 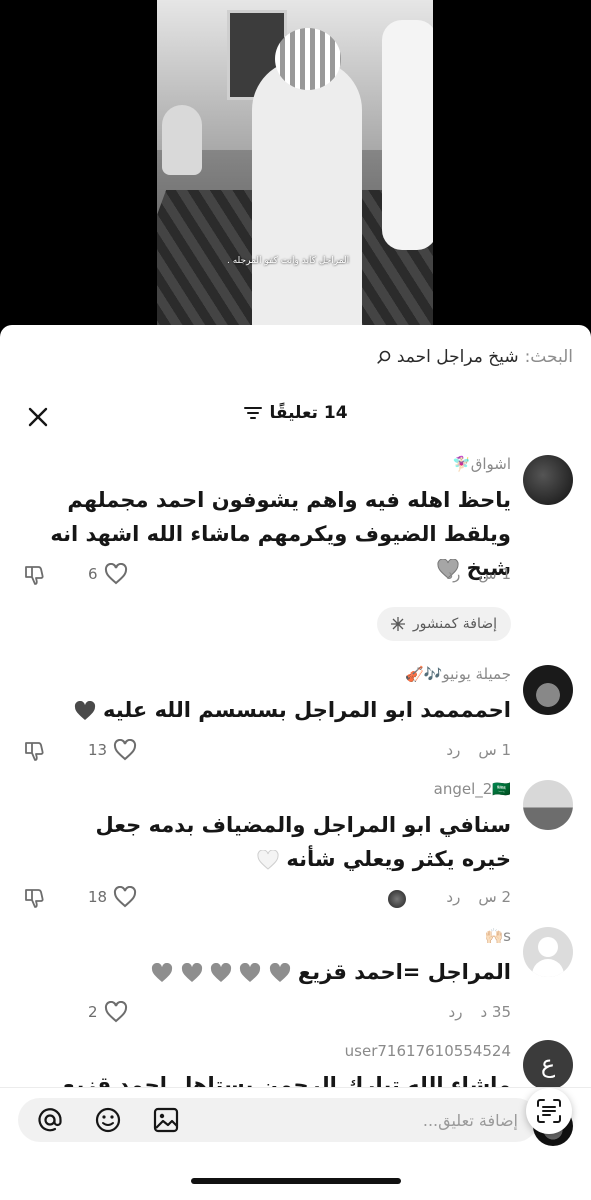 What do you see at coordinates (548, 968) in the screenshot?
I see `avatar-silhouette-body` at bounding box center [548, 968].